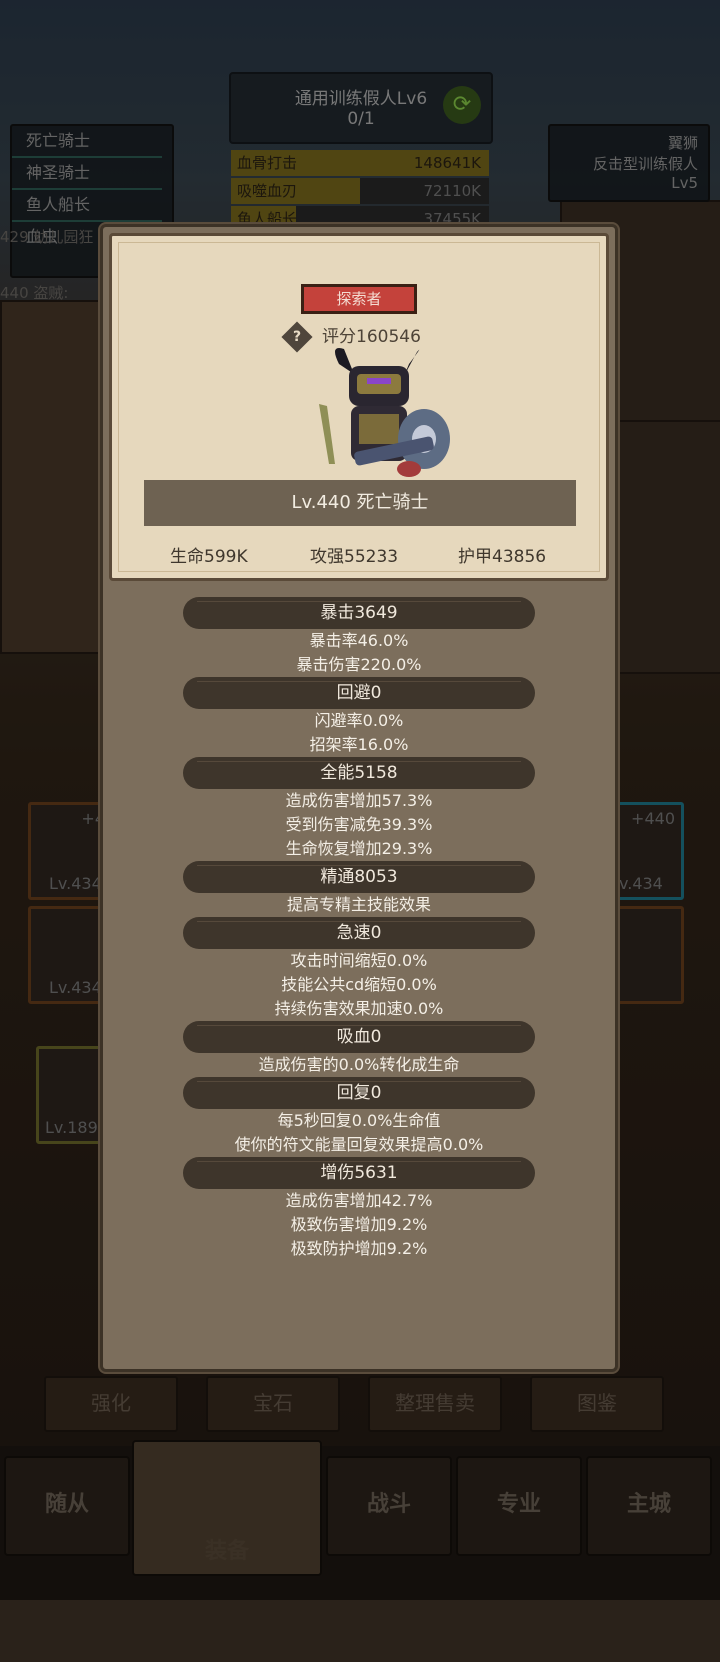 The width and height of the screenshot is (720, 1662). What do you see at coordinates (358, 904) in the screenshot?
I see `stat-detail-line: 提高专精主技能效果` at bounding box center [358, 904].